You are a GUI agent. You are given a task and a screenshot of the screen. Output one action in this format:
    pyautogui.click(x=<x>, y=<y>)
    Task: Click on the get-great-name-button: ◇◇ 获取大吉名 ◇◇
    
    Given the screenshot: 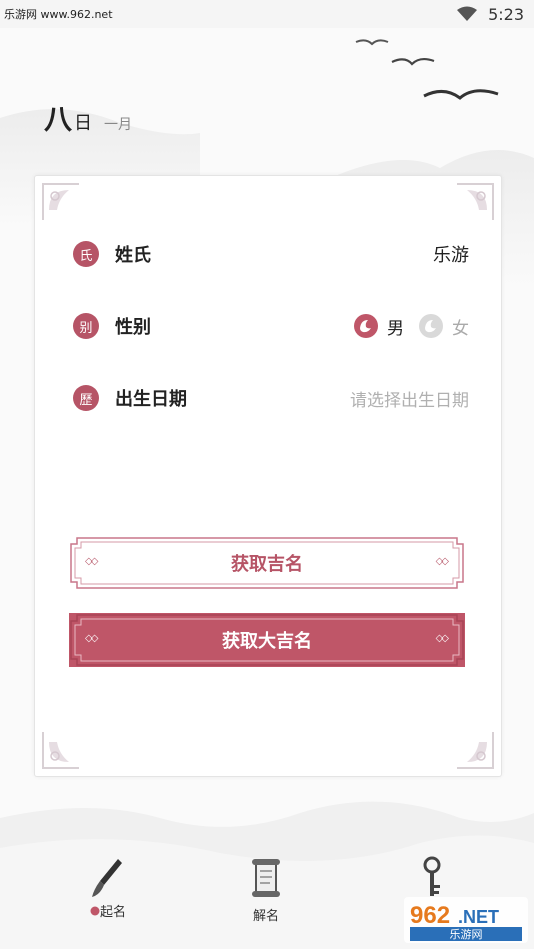 What is the action you would take?
    pyautogui.click(x=267, y=640)
    